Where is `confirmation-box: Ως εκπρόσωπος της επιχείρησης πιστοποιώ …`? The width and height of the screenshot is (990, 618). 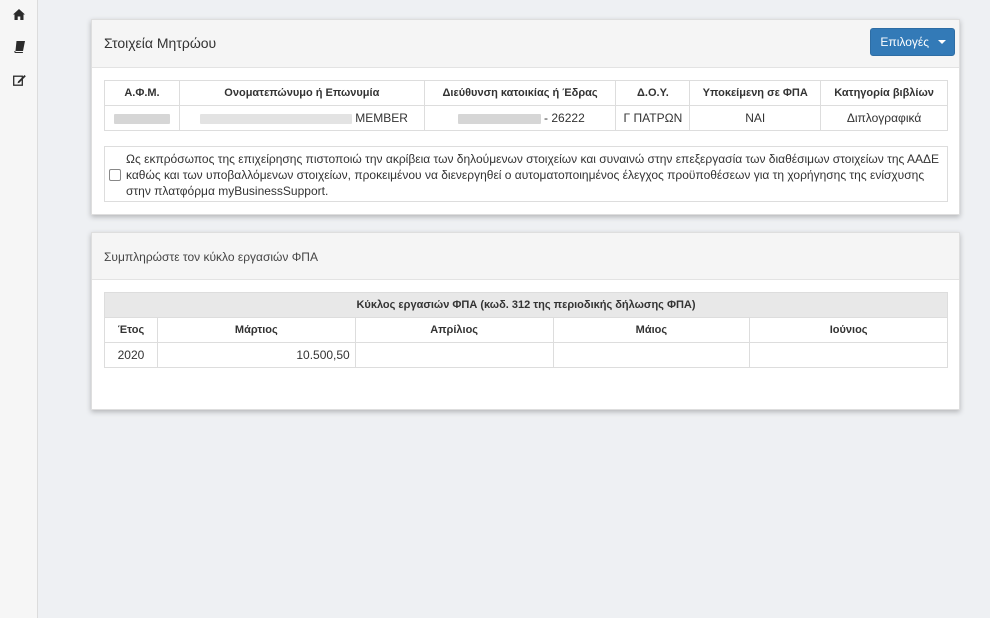
confirmation-box: Ως εκπρόσωπος της επιχείρησης πιστοποιώ … is located at coordinates (526, 174).